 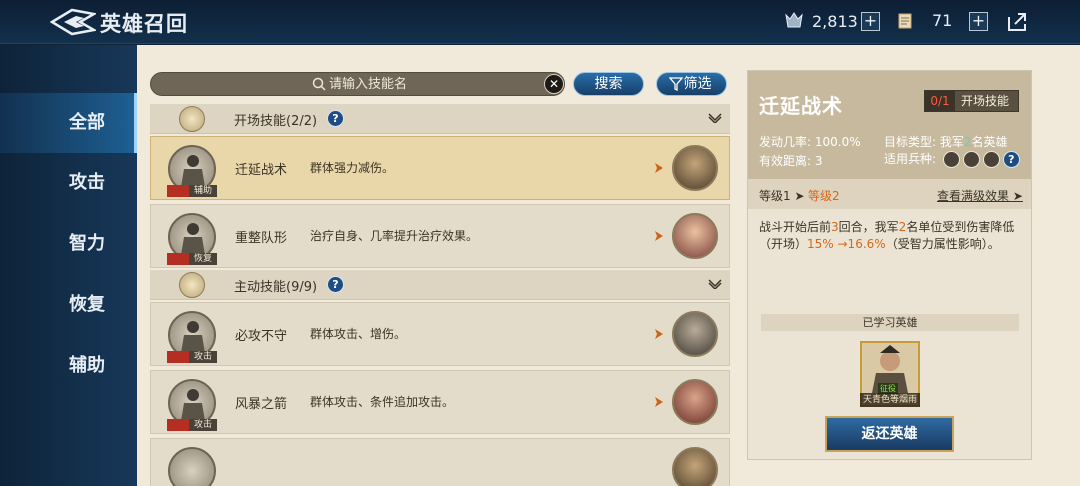 I want to click on skill-row: 攻击 风暴之箭 群体攻击、条件追加攻击。, so click(x=440, y=402).